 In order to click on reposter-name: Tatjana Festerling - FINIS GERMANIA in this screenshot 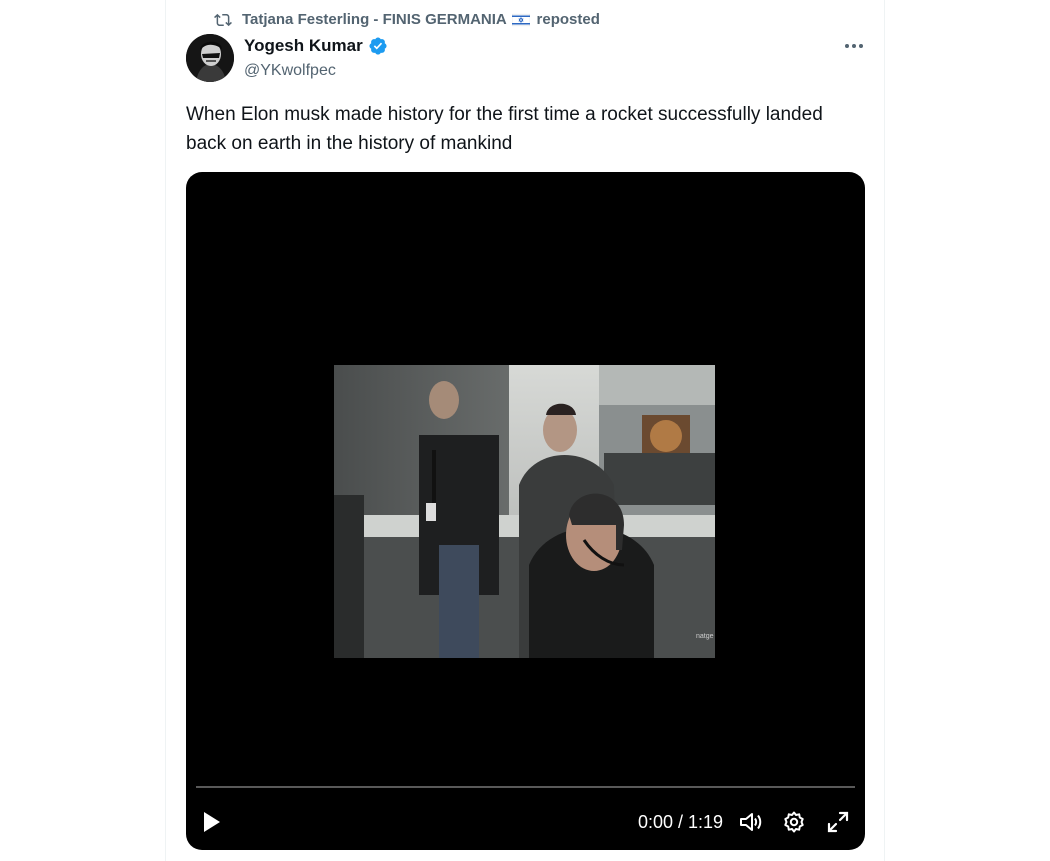, I will do `click(374, 19)`.